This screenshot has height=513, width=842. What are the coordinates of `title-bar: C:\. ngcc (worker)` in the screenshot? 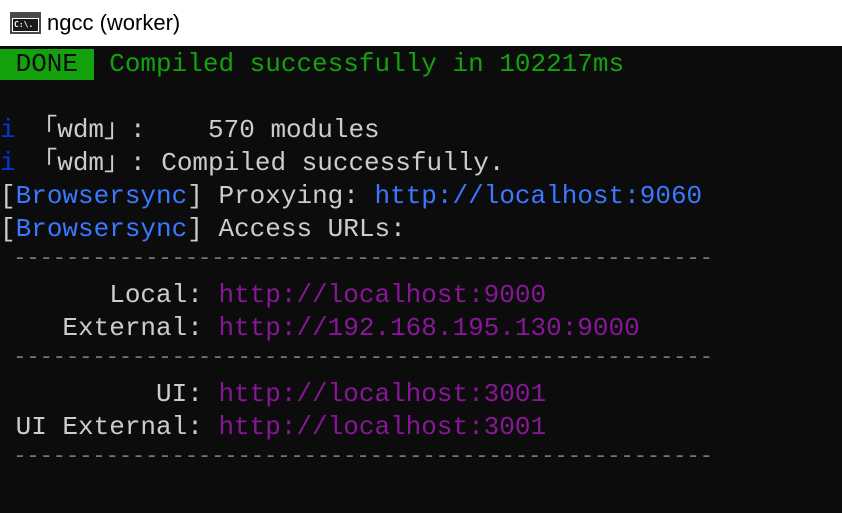 It's located at (421, 23).